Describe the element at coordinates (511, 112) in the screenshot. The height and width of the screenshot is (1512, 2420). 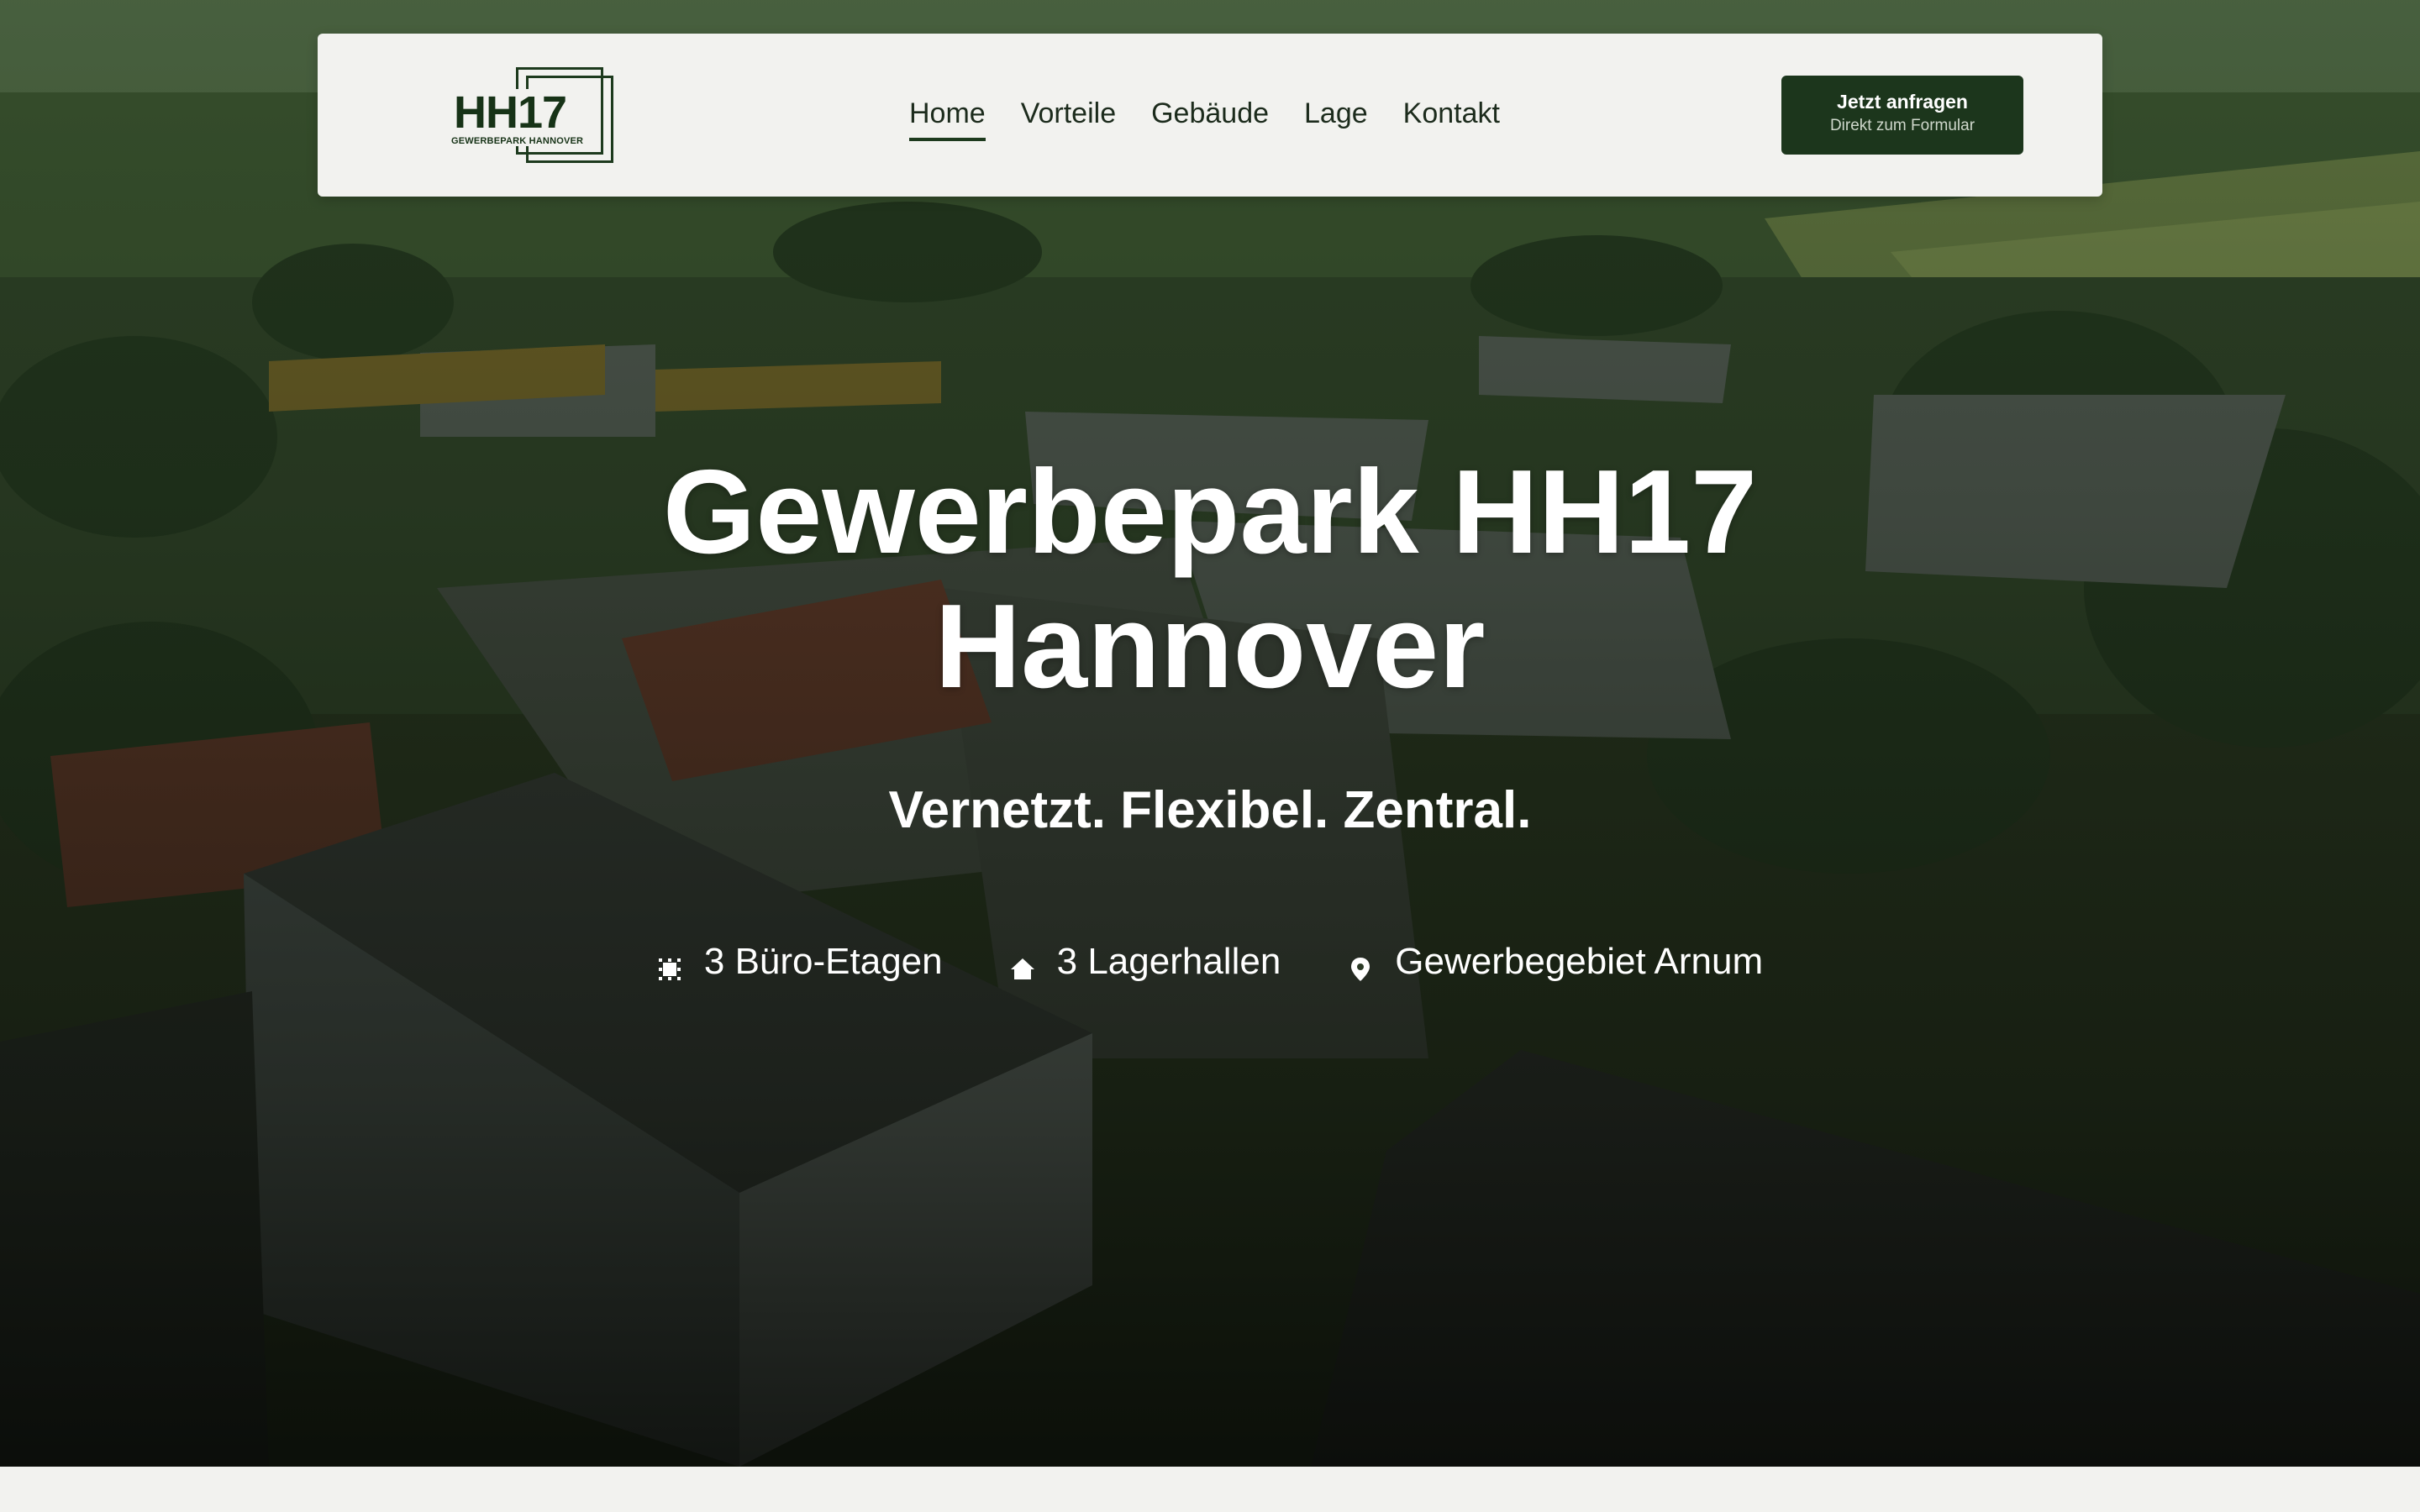
I see `logo-mark: HH17` at that location.